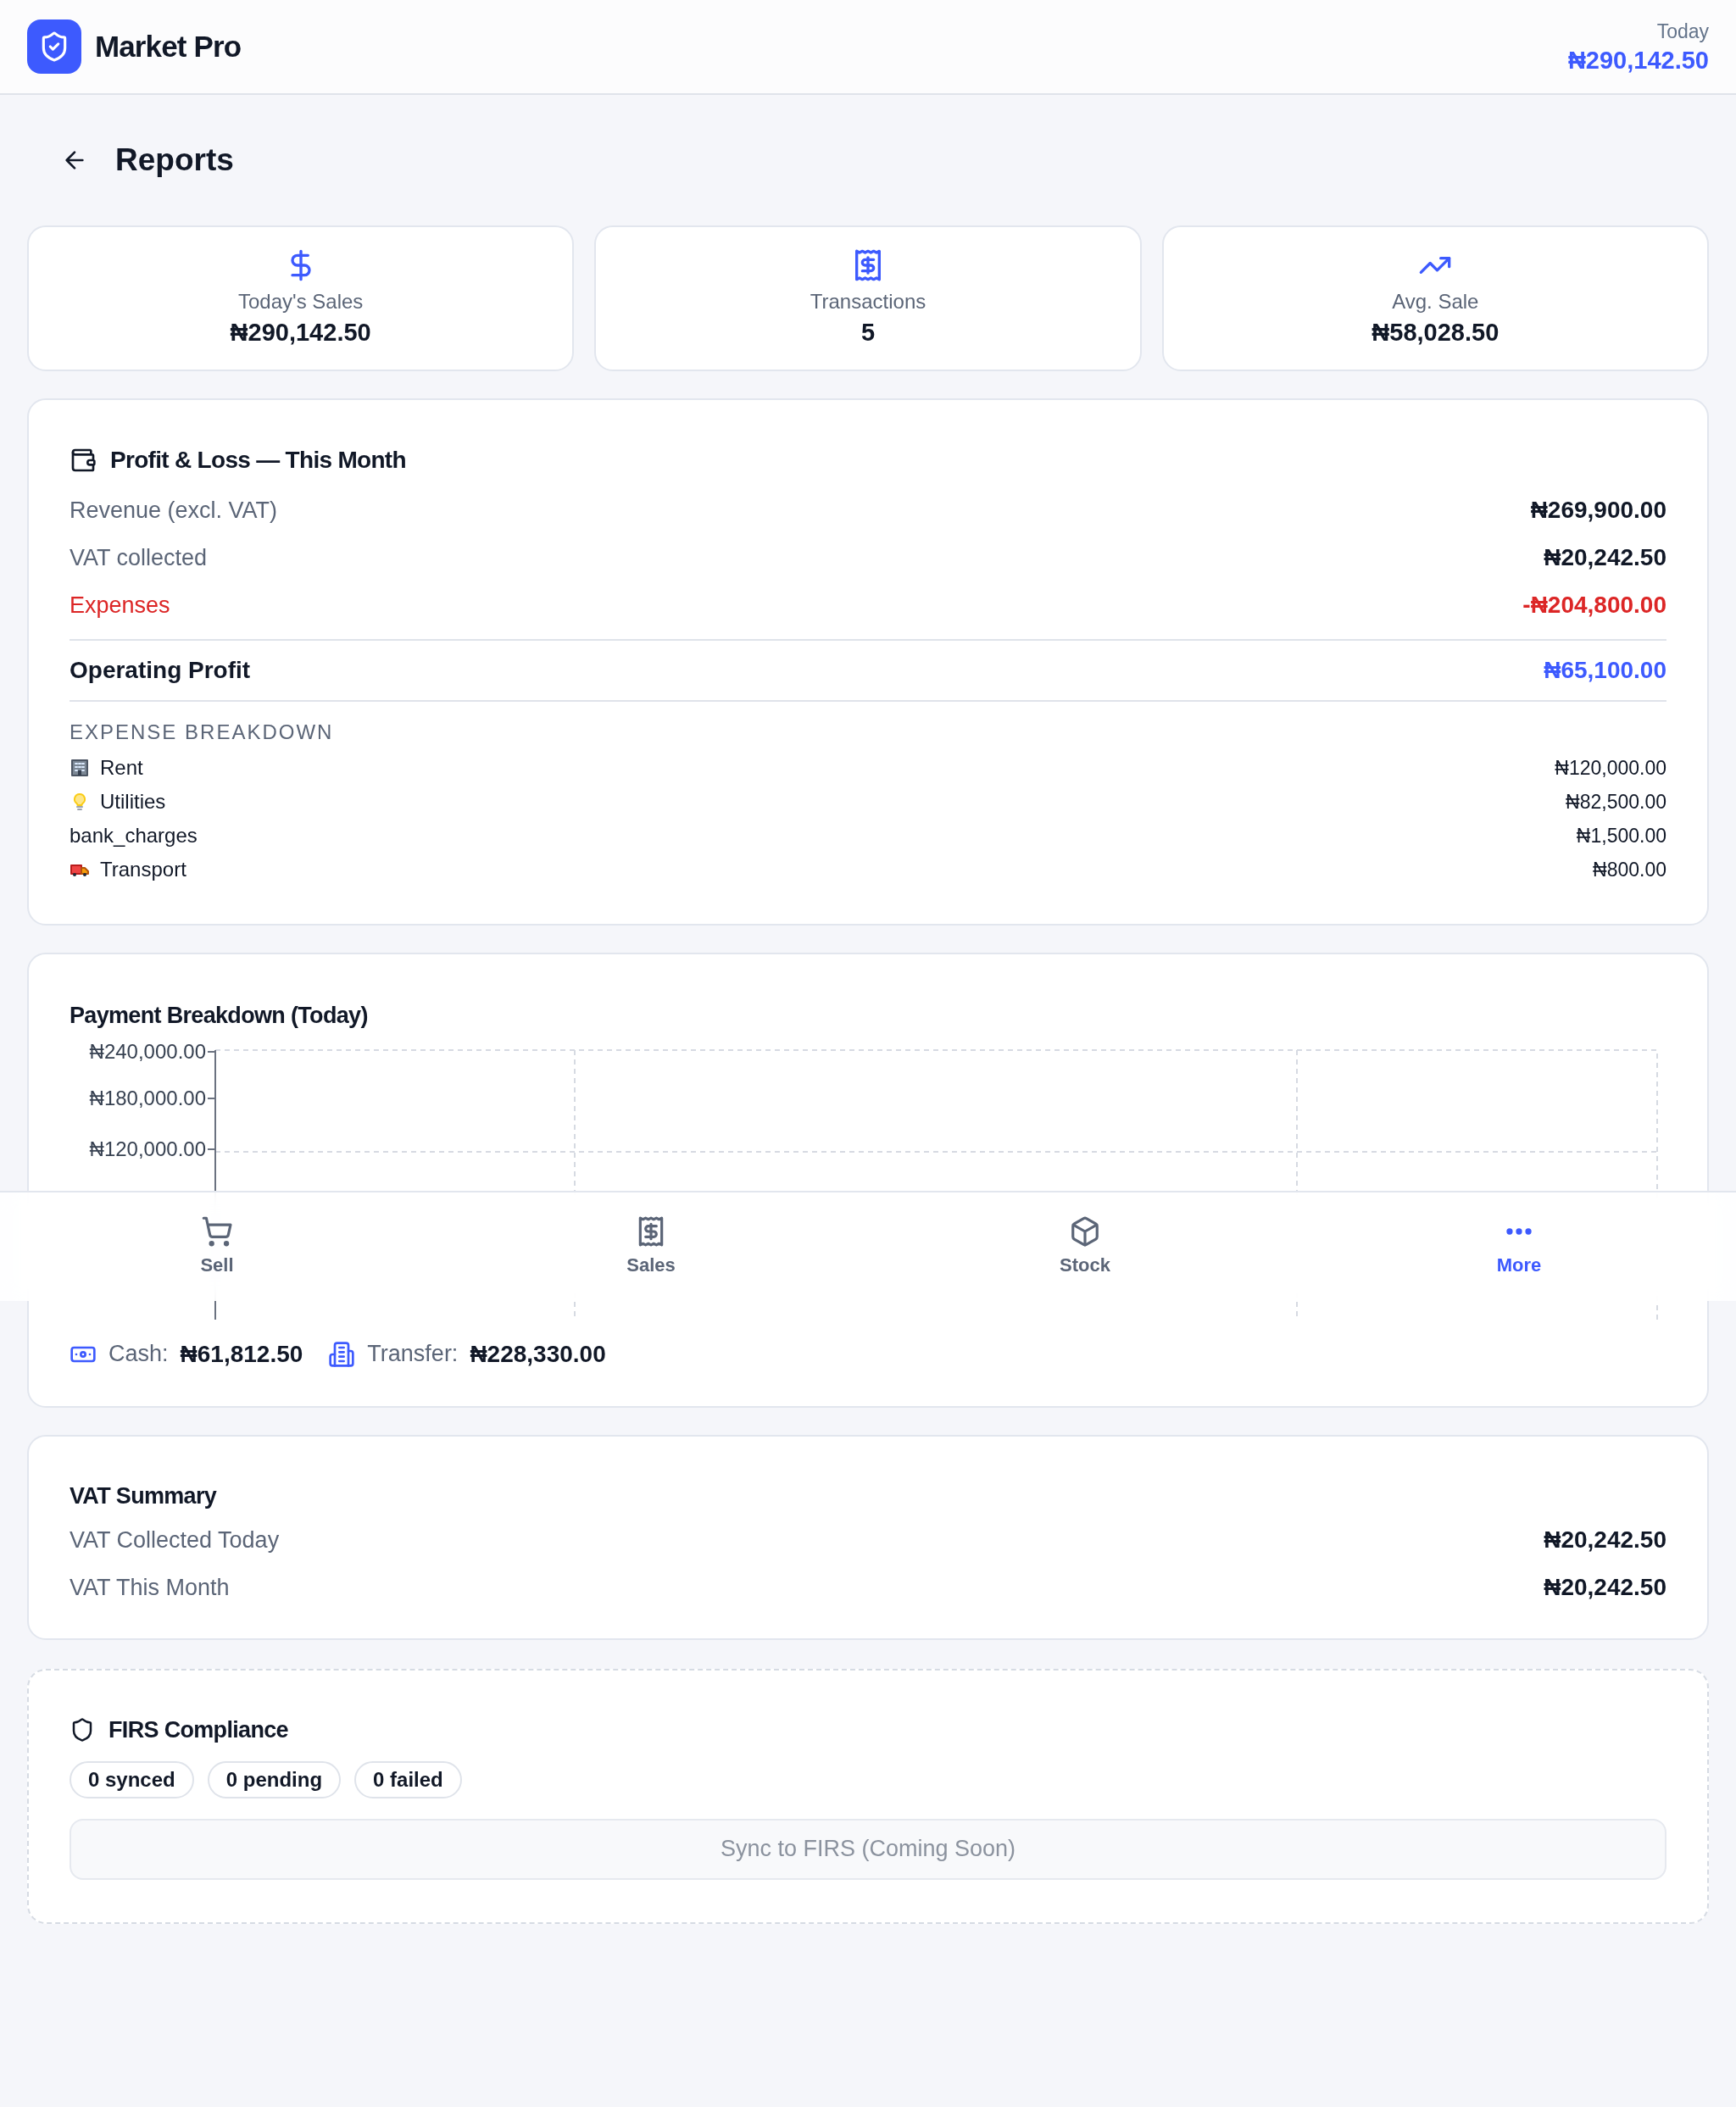 The image size is (1736, 2107). What do you see at coordinates (274, 1779) in the screenshot?
I see `status-badge: 0 pending` at bounding box center [274, 1779].